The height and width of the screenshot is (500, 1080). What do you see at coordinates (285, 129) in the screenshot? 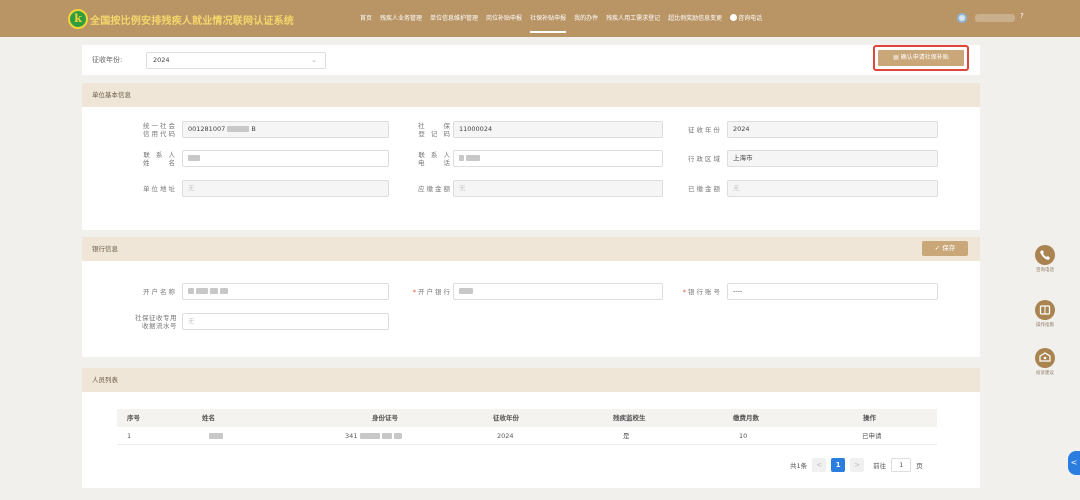
I see `credit-code-field: 001281007 B` at bounding box center [285, 129].